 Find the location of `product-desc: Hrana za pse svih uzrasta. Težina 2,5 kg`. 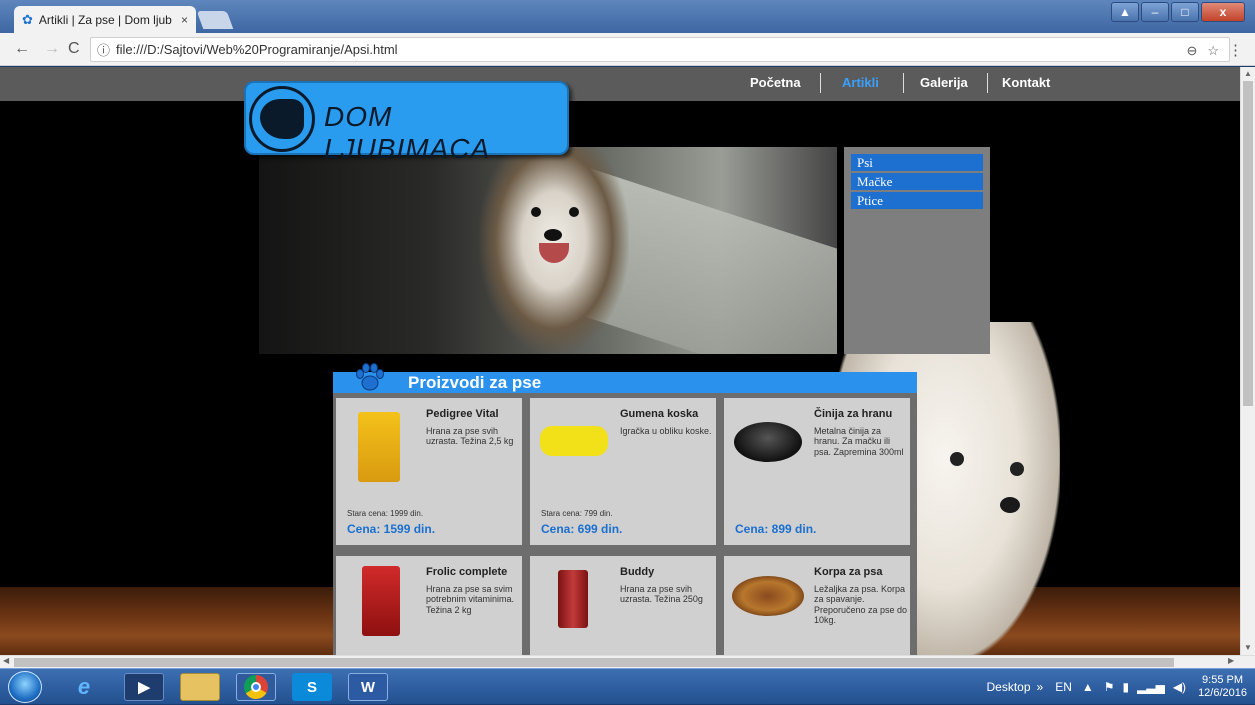

product-desc: Hrana za pse svih uzrasta. Težina 2,5 kg is located at coordinates (470, 436).